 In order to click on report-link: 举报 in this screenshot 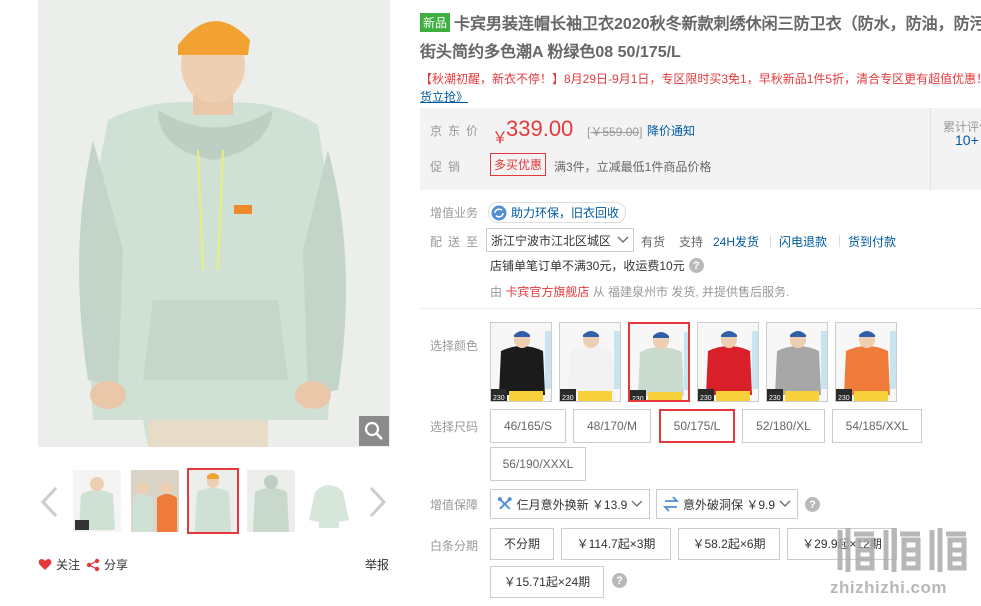, I will do `click(377, 564)`.